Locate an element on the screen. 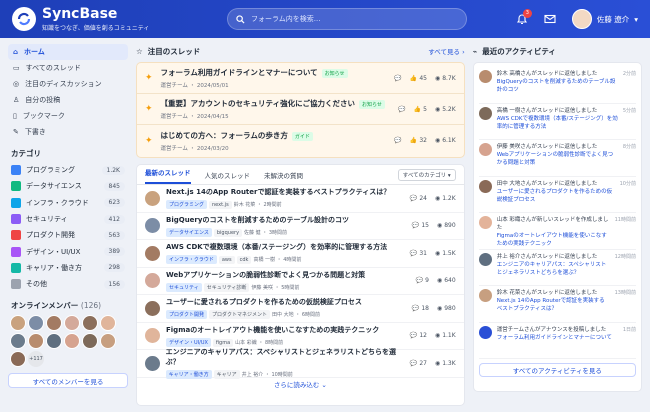 The image size is (650, 412). thread-tag: データサイエンス is located at coordinates (189, 232).